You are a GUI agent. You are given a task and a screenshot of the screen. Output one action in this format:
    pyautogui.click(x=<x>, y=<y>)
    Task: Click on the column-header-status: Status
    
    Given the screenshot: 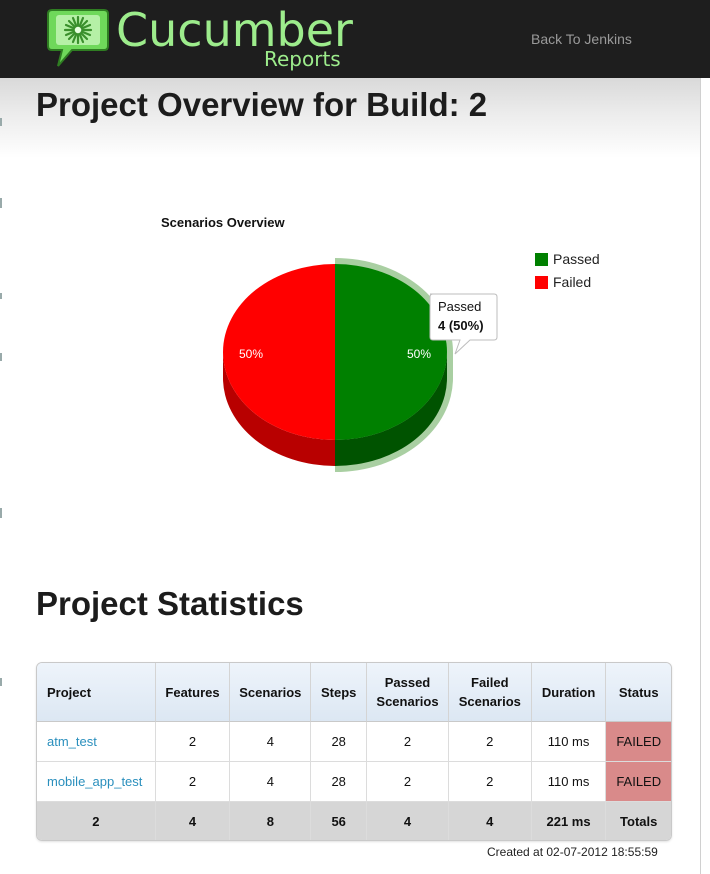 What is the action you would take?
    pyautogui.click(x=638, y=692)
    